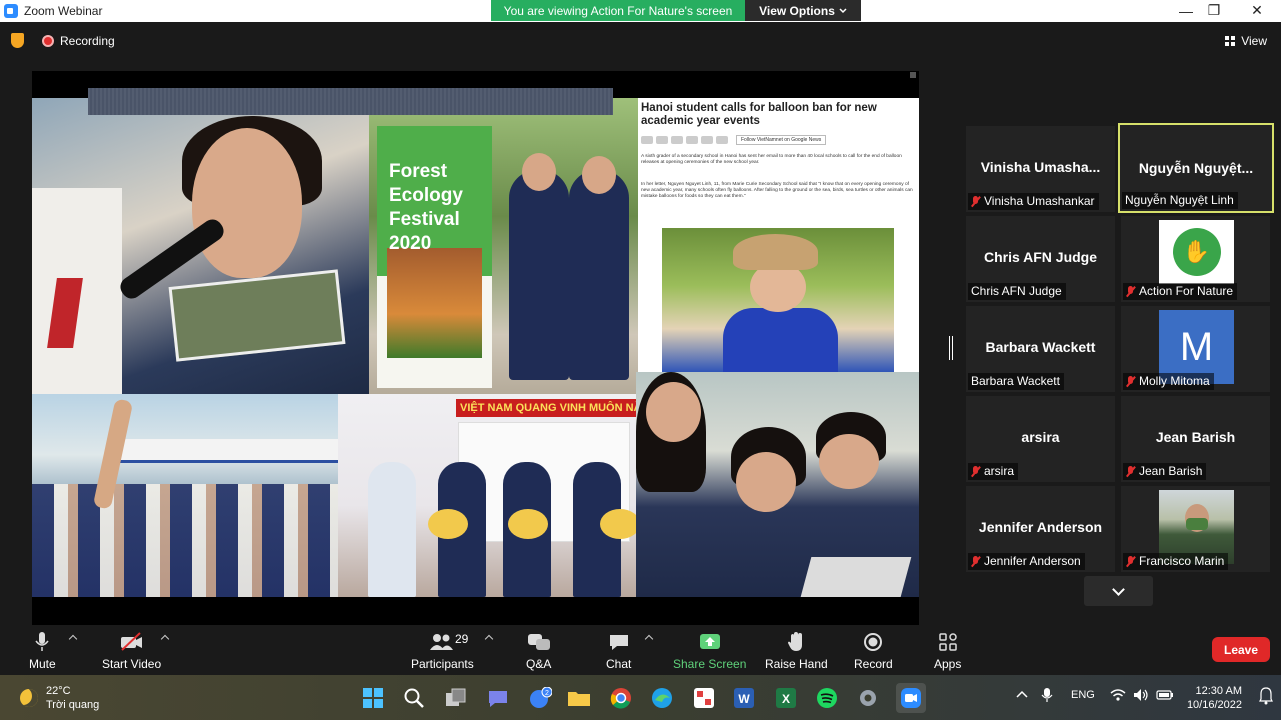 This screenshot has width=1281, height=720. I want to click on meeting-info-bar: Recording View, so click(640, 42).